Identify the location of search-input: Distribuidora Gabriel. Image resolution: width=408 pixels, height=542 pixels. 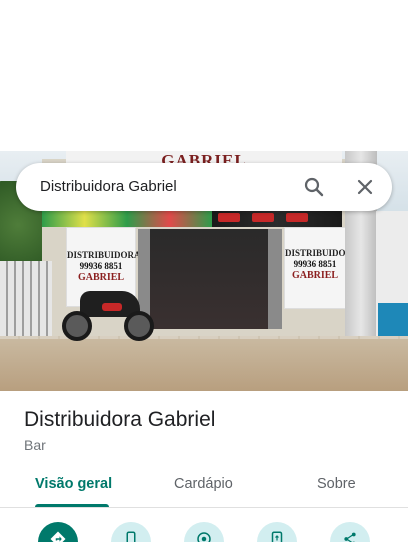
(108, 186).